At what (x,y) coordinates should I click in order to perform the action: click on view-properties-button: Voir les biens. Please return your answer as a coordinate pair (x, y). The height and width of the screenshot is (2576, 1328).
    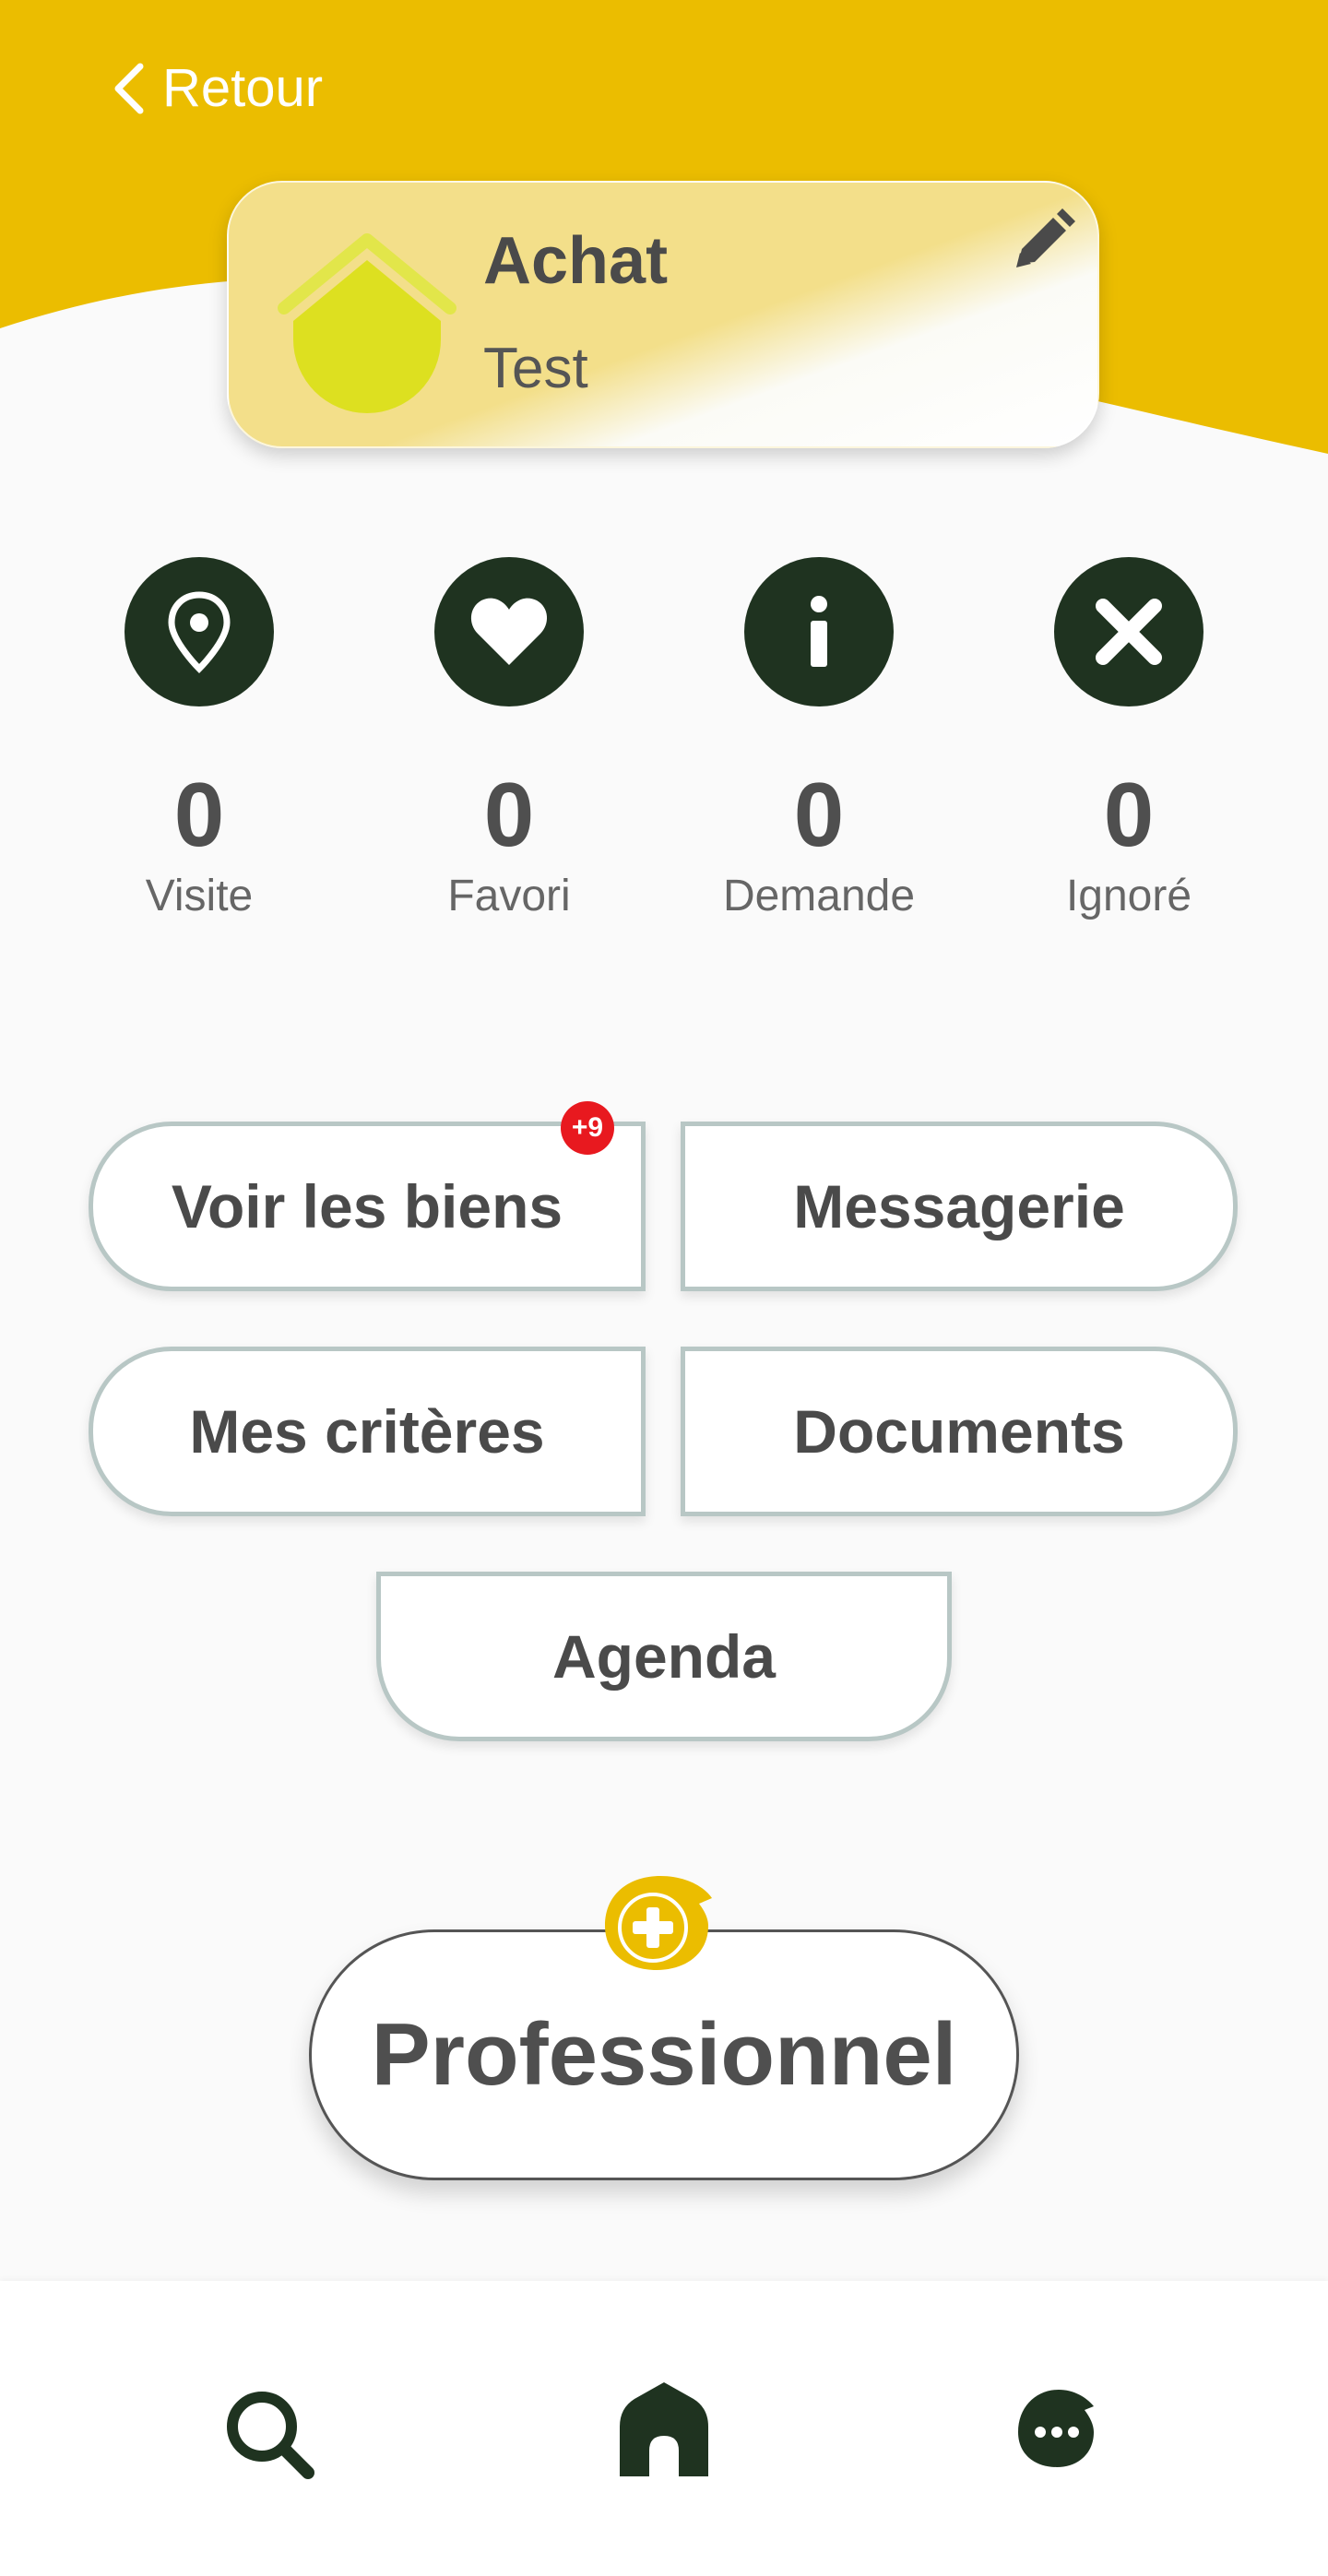
    Looking at the image, I should click on (367, 1206).